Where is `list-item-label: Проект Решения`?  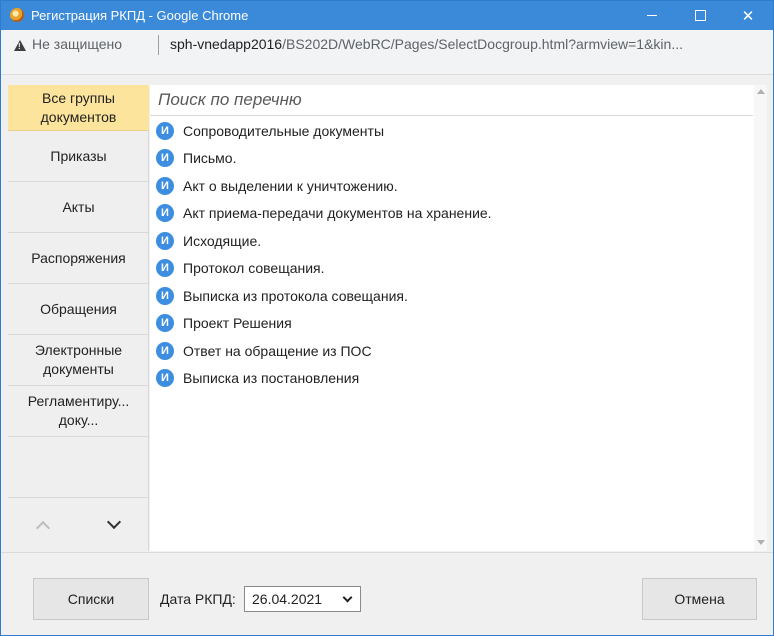
list-item-label: Проект Решения is located at coordinates (237, 323).